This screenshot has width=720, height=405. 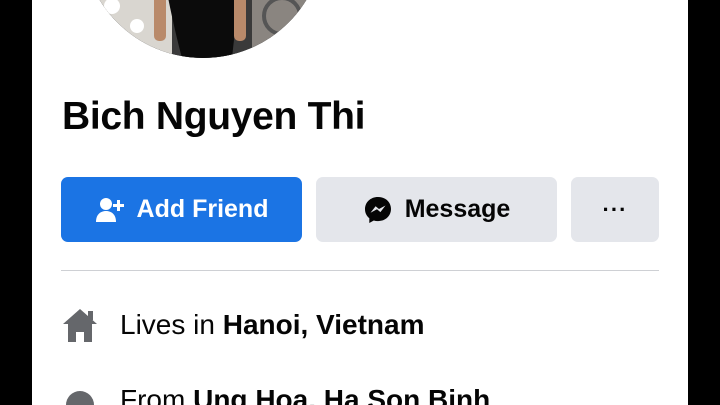 What do you see at coordinates (324, 324) in the screenshot?
I see `lives-in-place: Hanoi, Vietnam` at bounding box center [324, 324].